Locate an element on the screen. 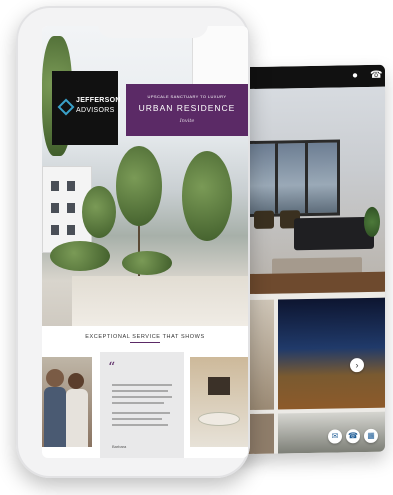 This screenshot has height=495, width=393. testimonial-author: Barbara is located at coordinates (119, 446).